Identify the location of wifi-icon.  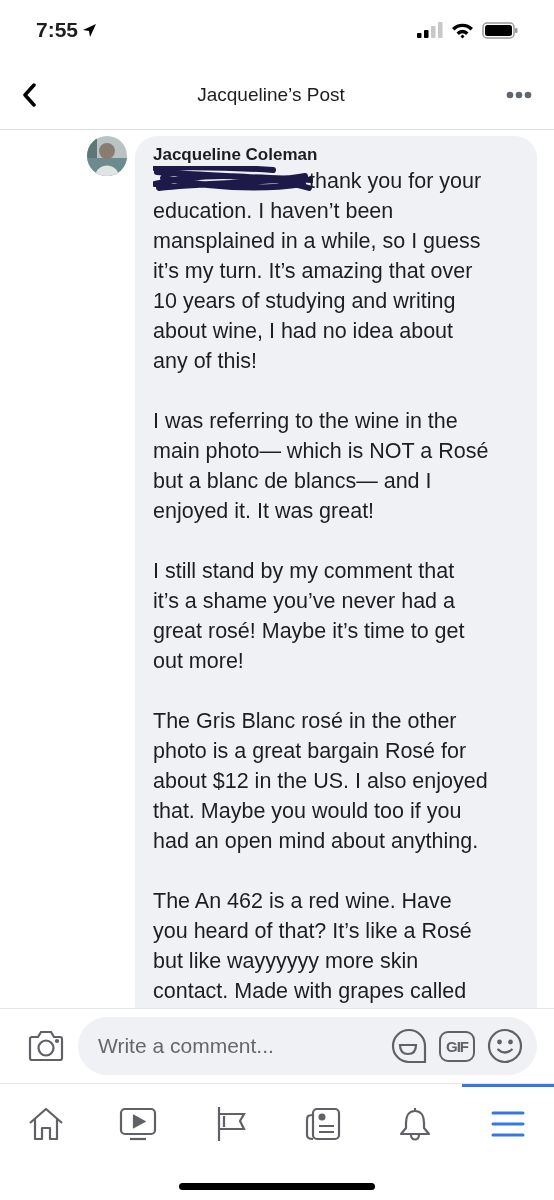
(462, 30).